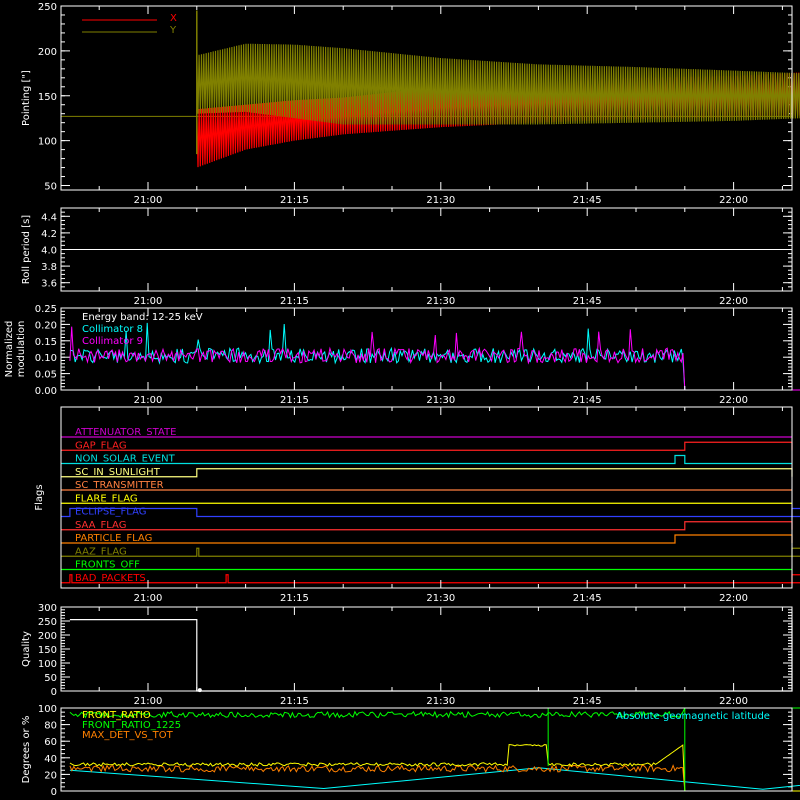  What do you see at coordinates (107, 565) in the screenshot?
I see `flag-label: FRONTS_OFF` at bounding box center [107, 565].